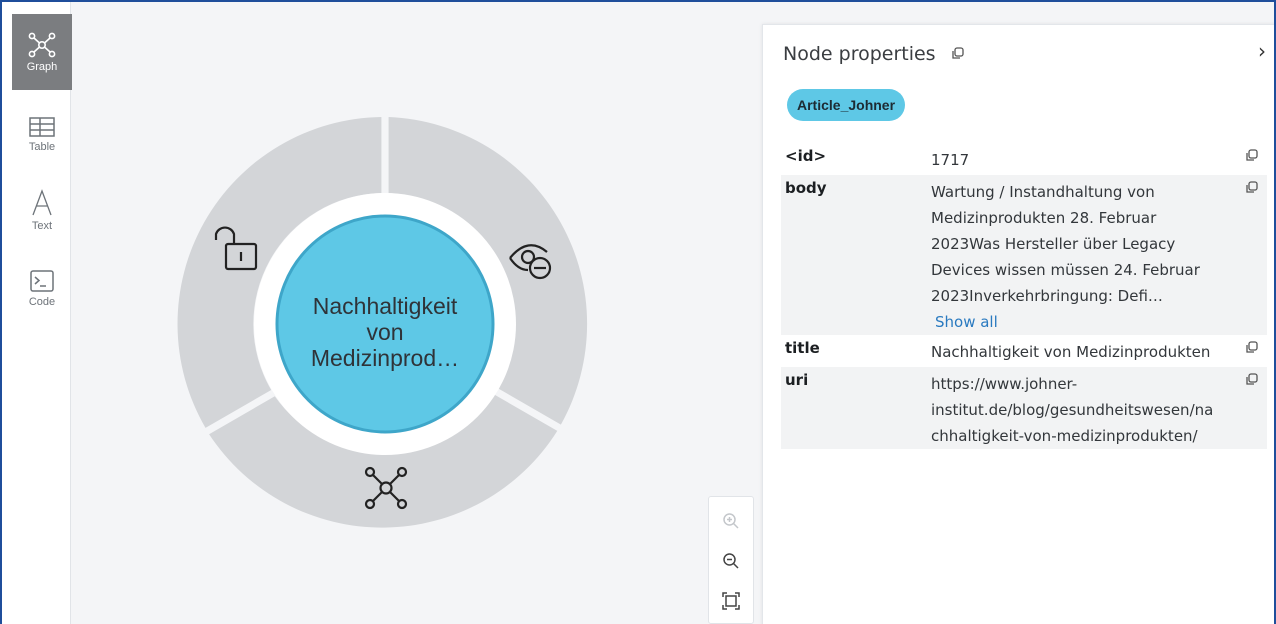 This screenshot has width=1276, height=624. I want to click on property-value-line: 1717, so click(950, 160).